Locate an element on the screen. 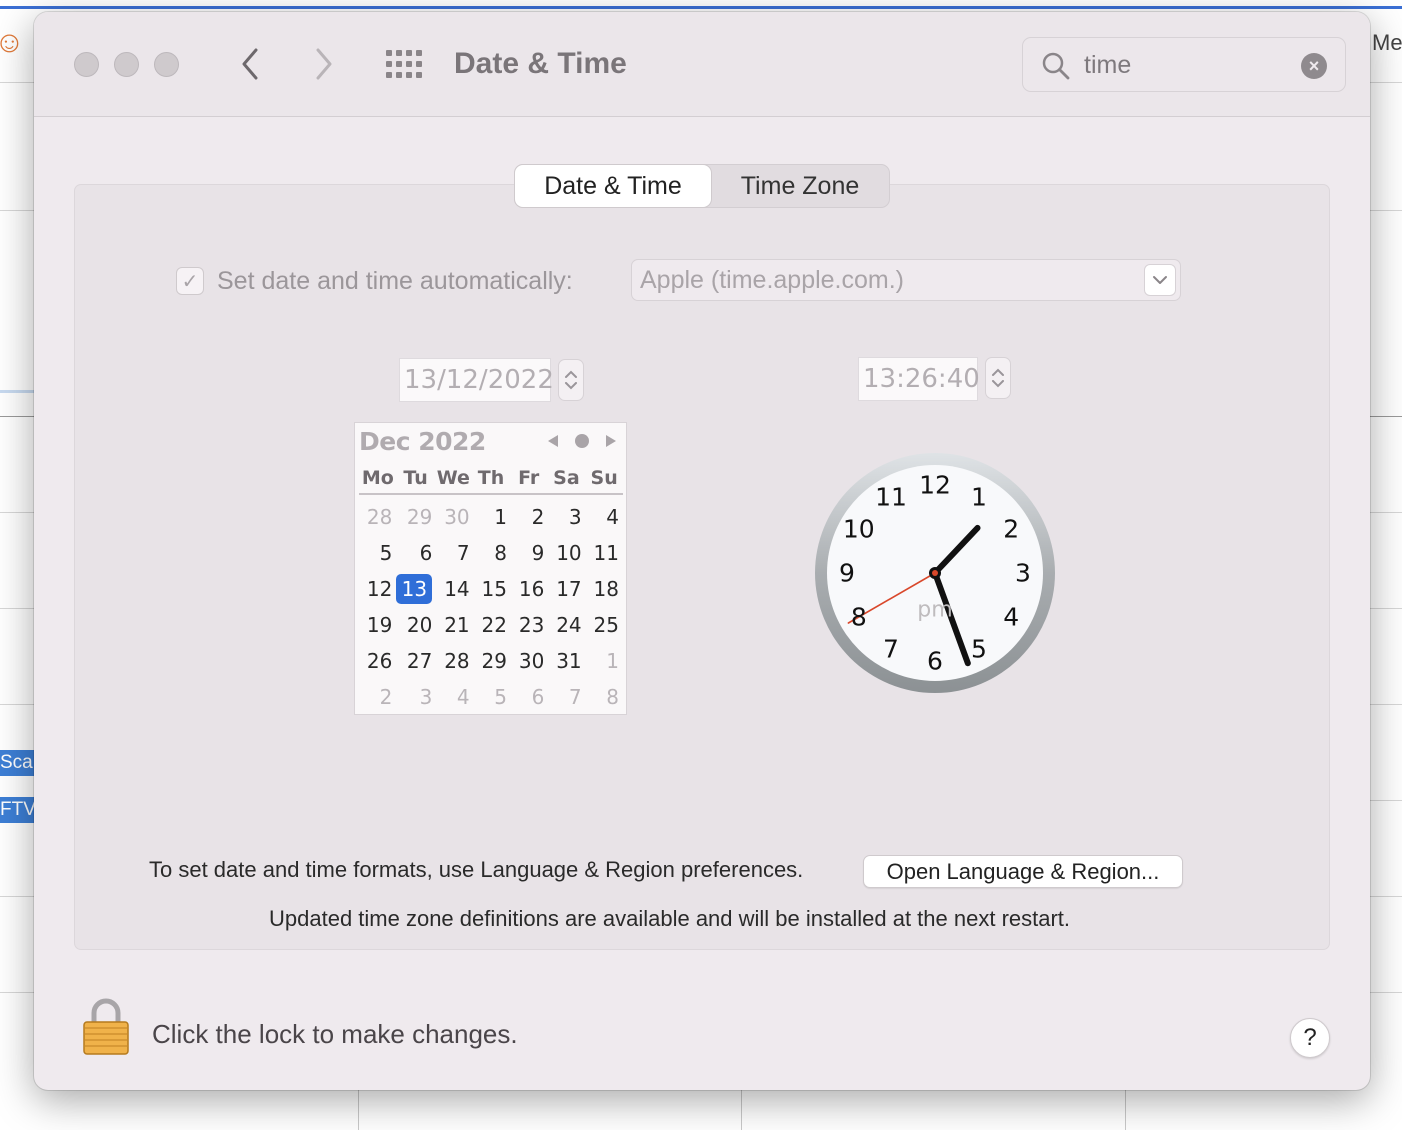 This screenshot has width=1402, height=1130. calendar-day-label: 13 is located at coordinates (414, 589).